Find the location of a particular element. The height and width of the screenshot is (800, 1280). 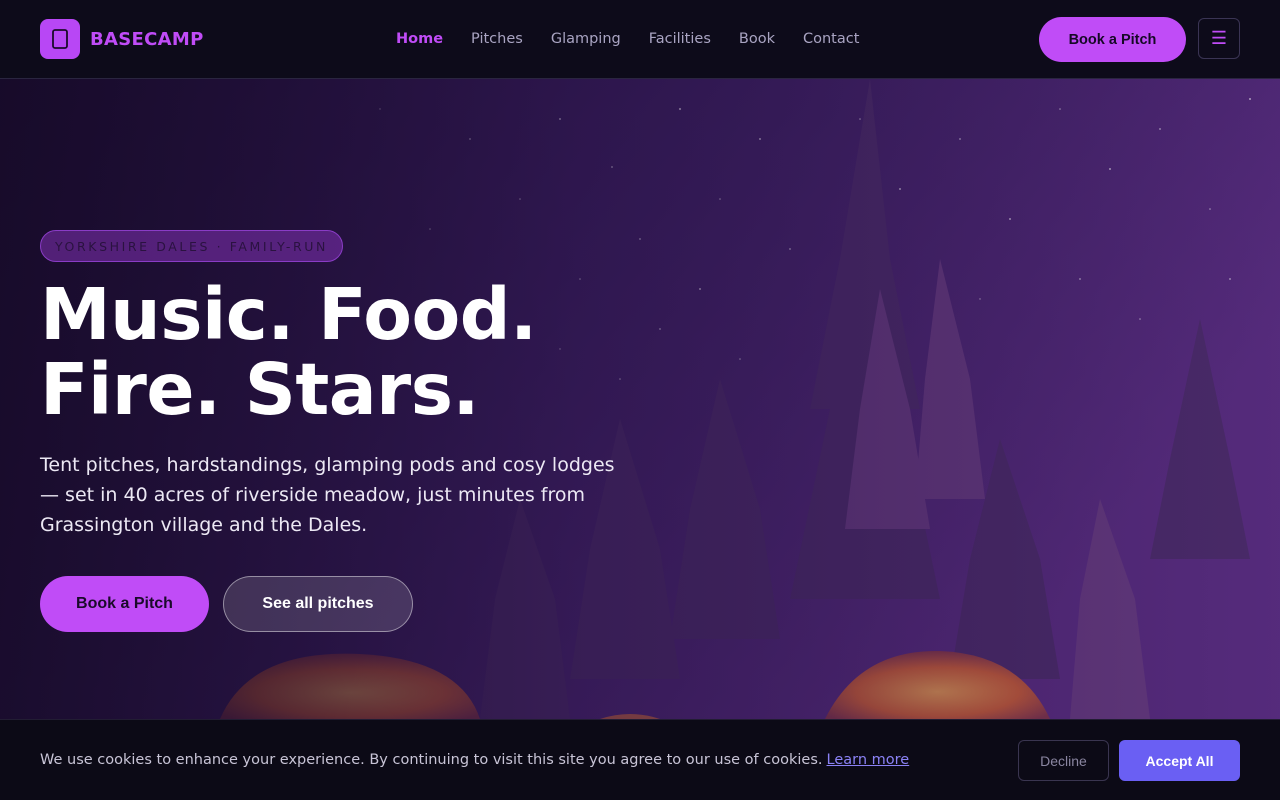

nav-link-home: Home is located at coordinates (419, 39).